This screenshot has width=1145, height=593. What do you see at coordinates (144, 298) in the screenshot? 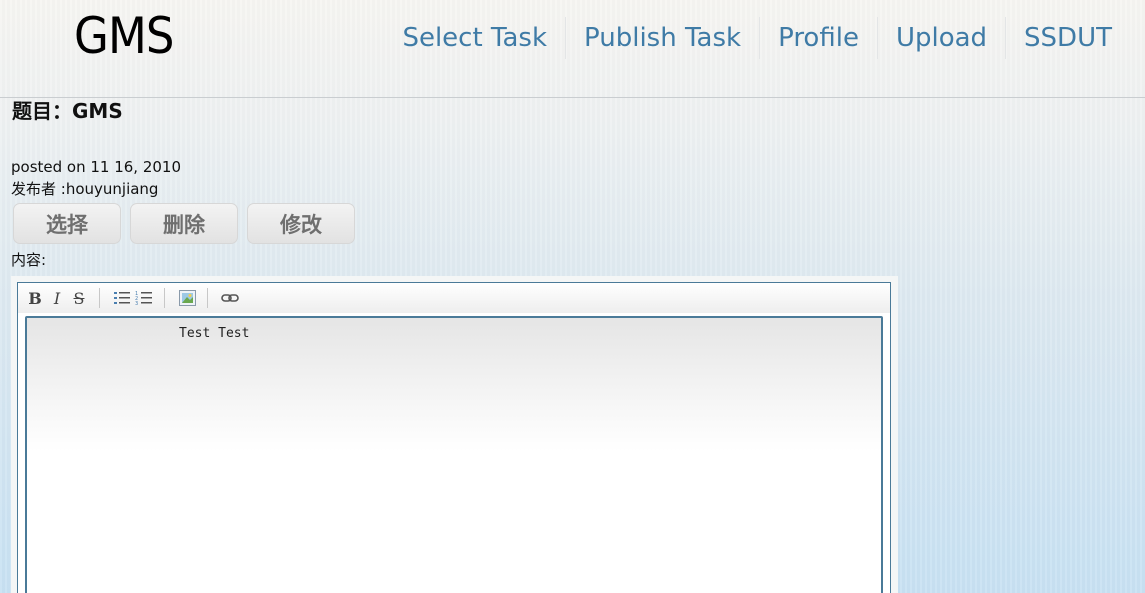
I see `numbered-list-icon: 1 2 3` at bounding box center [144, 298].